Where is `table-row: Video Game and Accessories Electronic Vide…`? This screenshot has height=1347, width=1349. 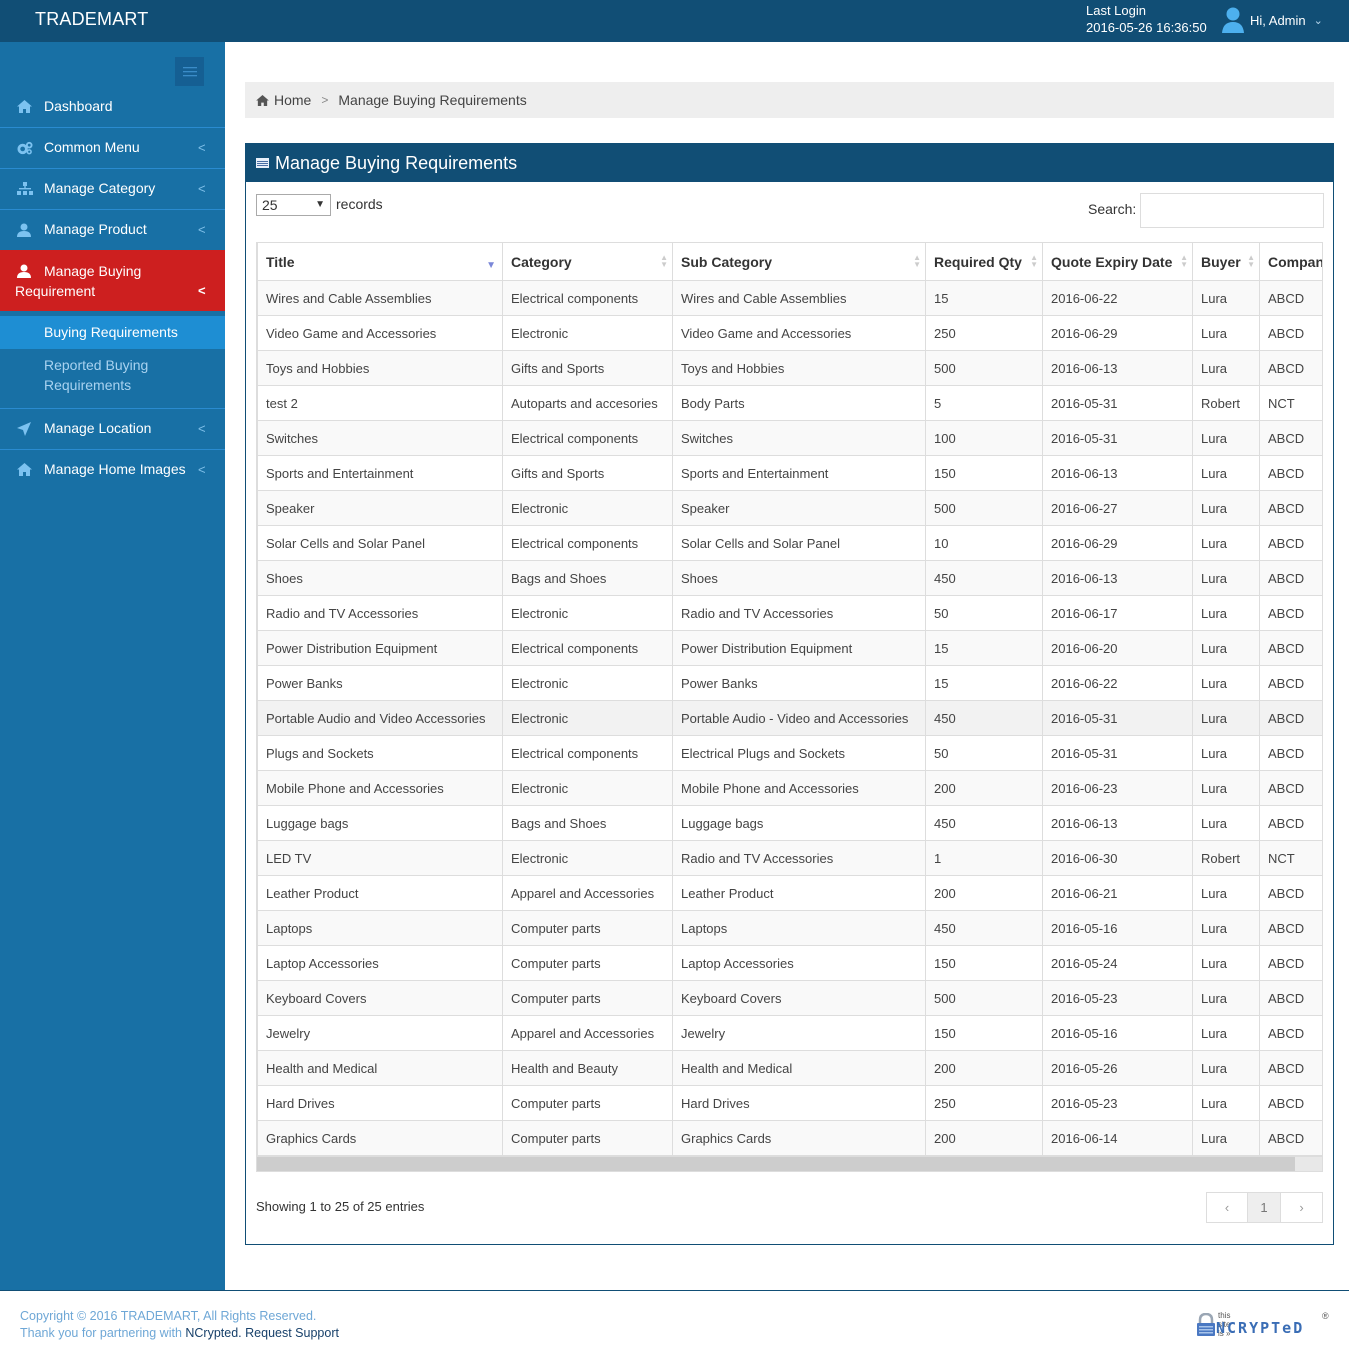 table-row: Video Game and Accessories Electronic Vide… is located at coordinates (789, 333).